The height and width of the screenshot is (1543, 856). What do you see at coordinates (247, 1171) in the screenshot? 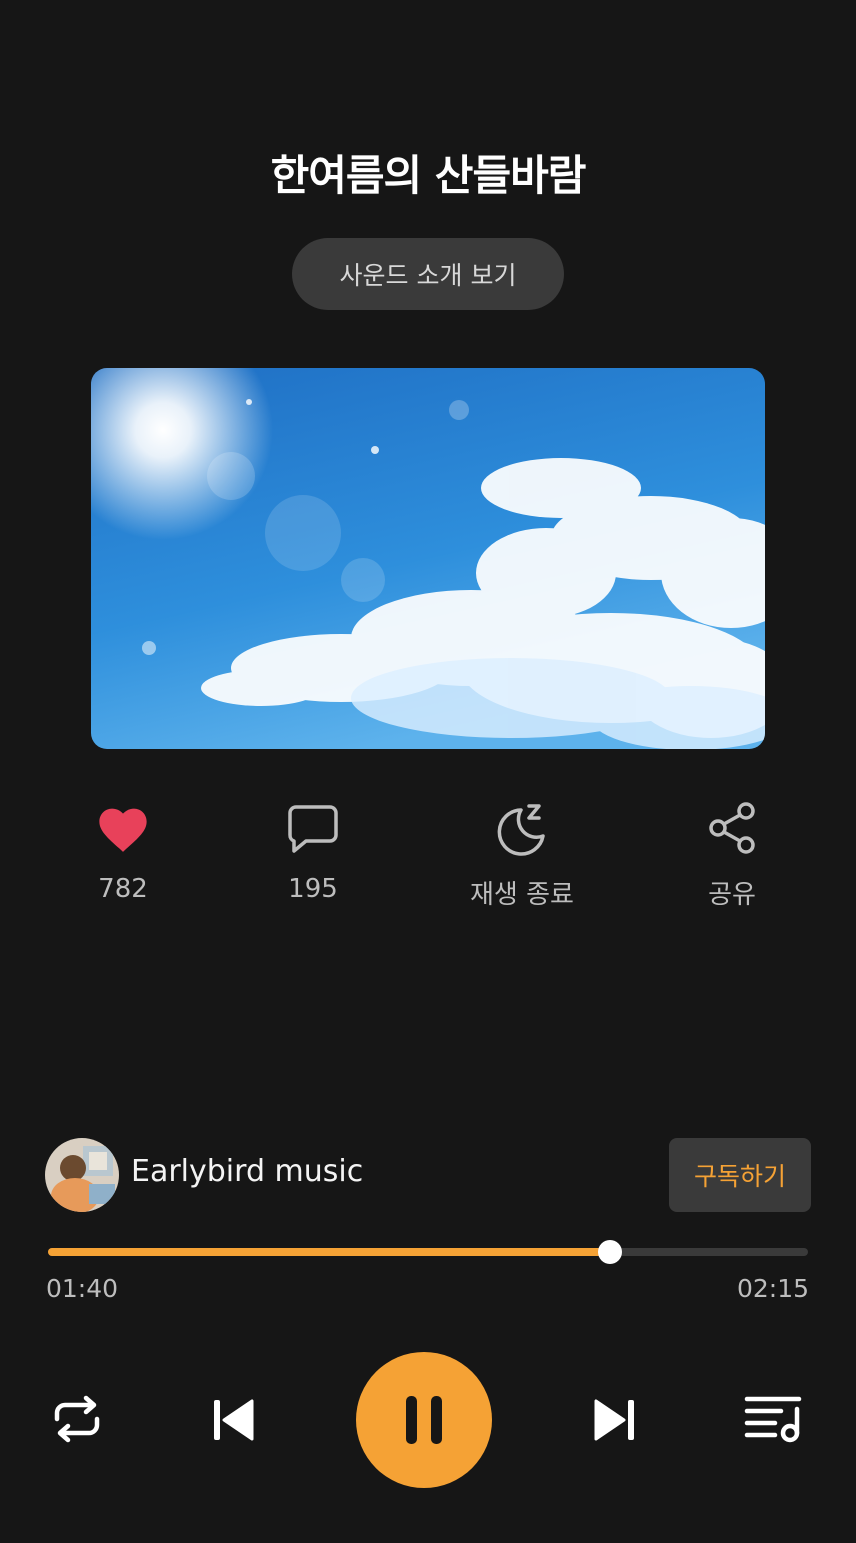
I see `channel-name: Earlybird music` at bounding box center [247, 1171].